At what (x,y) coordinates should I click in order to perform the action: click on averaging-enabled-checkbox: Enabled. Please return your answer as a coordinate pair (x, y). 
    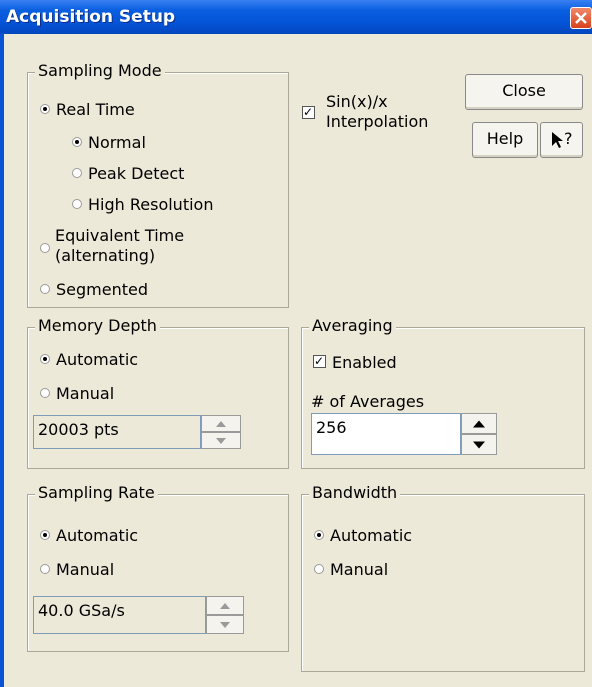
    Looking at the image, I should click on (355, 362).